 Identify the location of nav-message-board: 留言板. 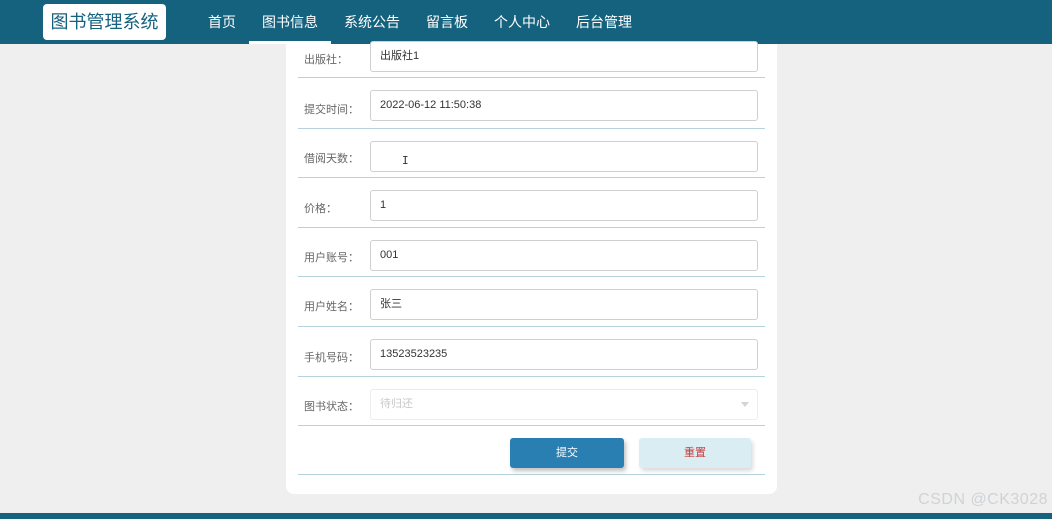
(447, 22).